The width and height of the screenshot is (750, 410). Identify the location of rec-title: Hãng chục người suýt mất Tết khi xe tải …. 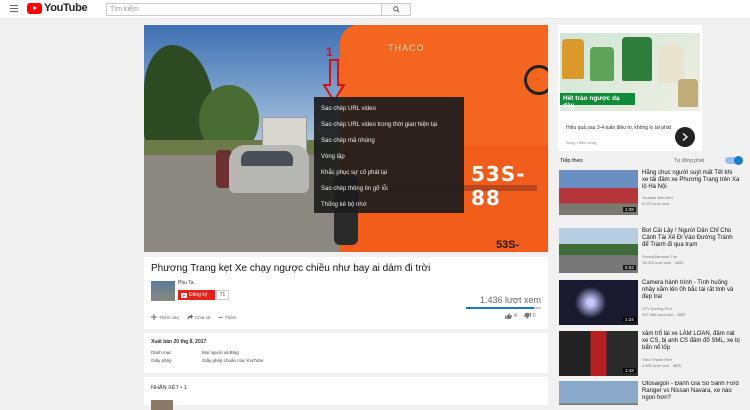
(691, 180).